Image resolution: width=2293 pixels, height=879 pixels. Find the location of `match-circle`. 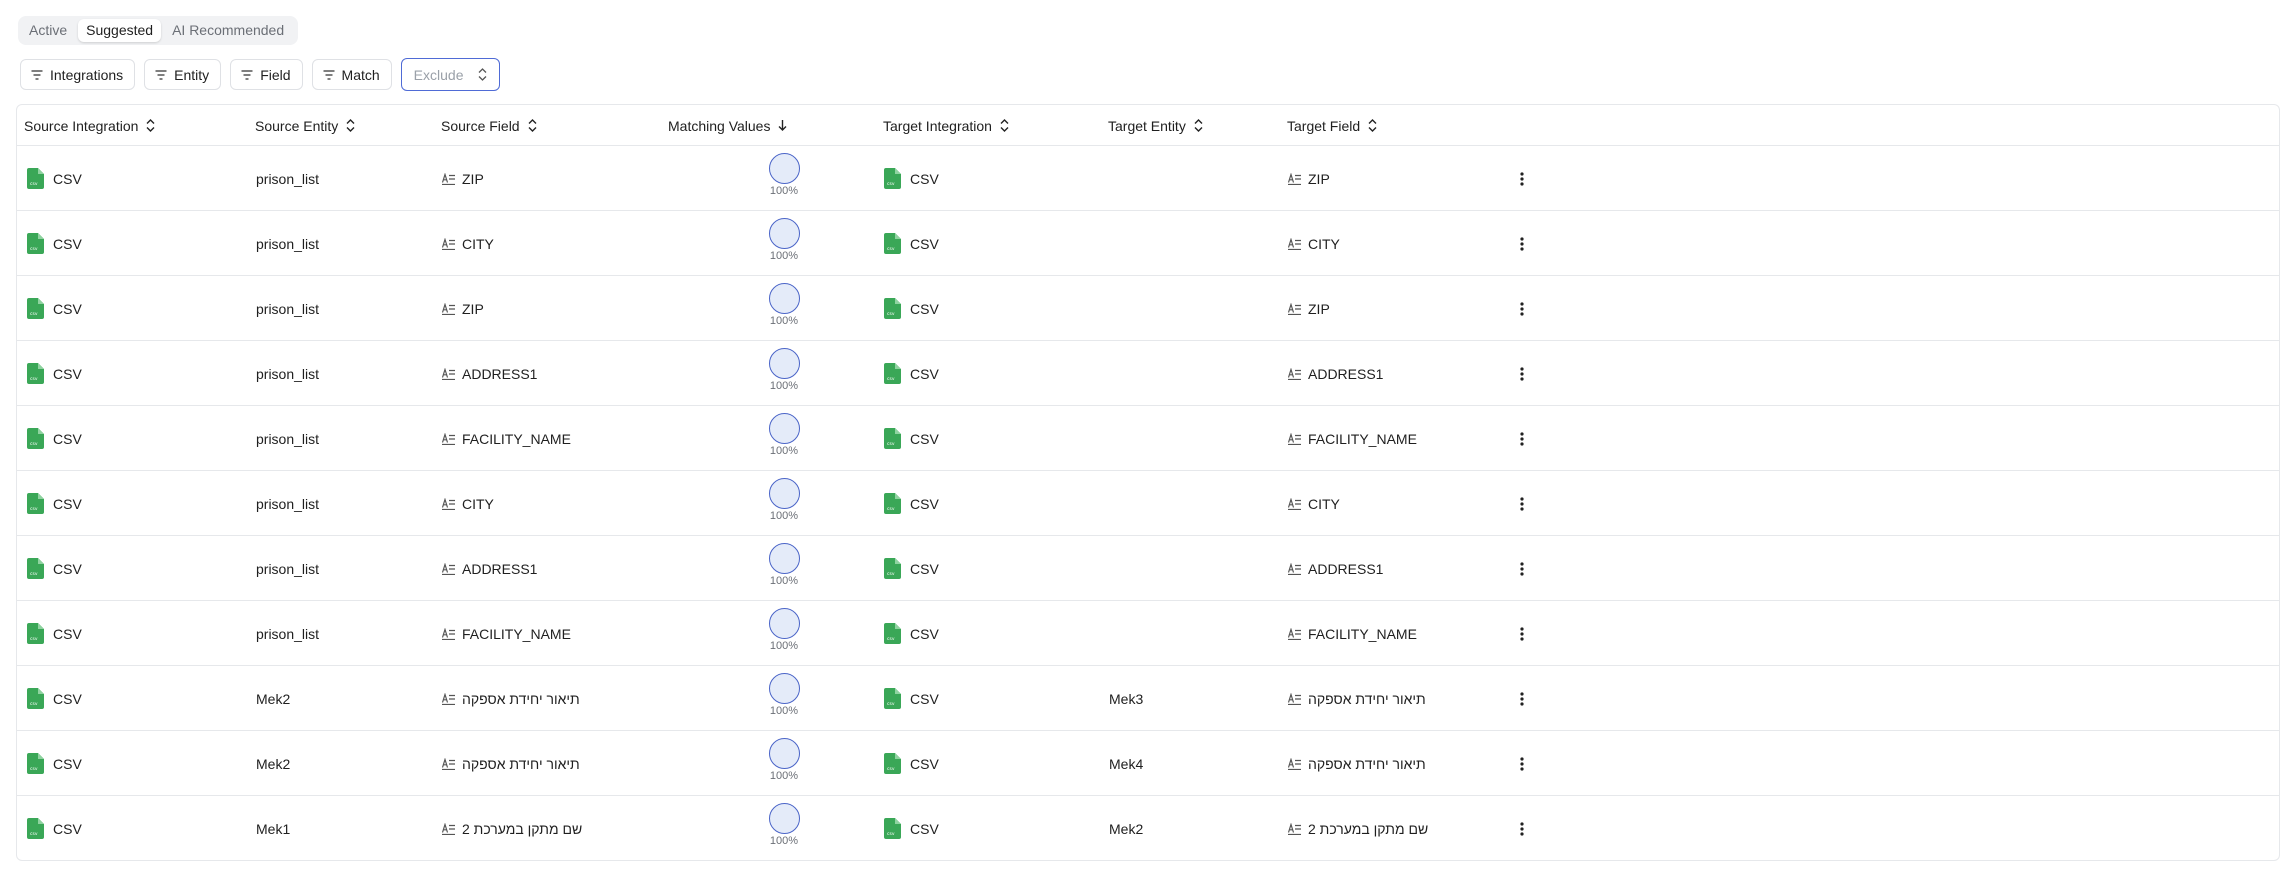

match-circle is located at coordinates (784, 753).